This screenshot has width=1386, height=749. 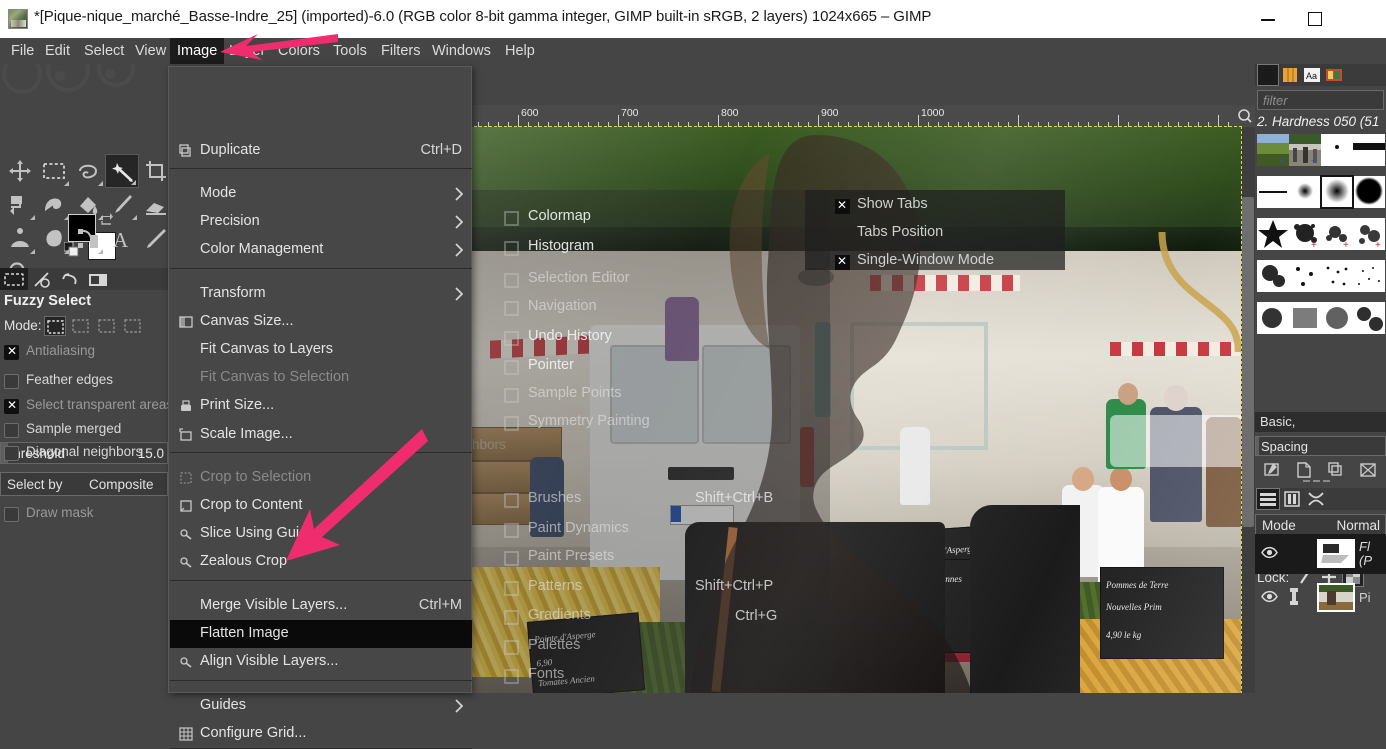 I want to click on menubar-item-colors: Colors, so click(x=299, y=51).